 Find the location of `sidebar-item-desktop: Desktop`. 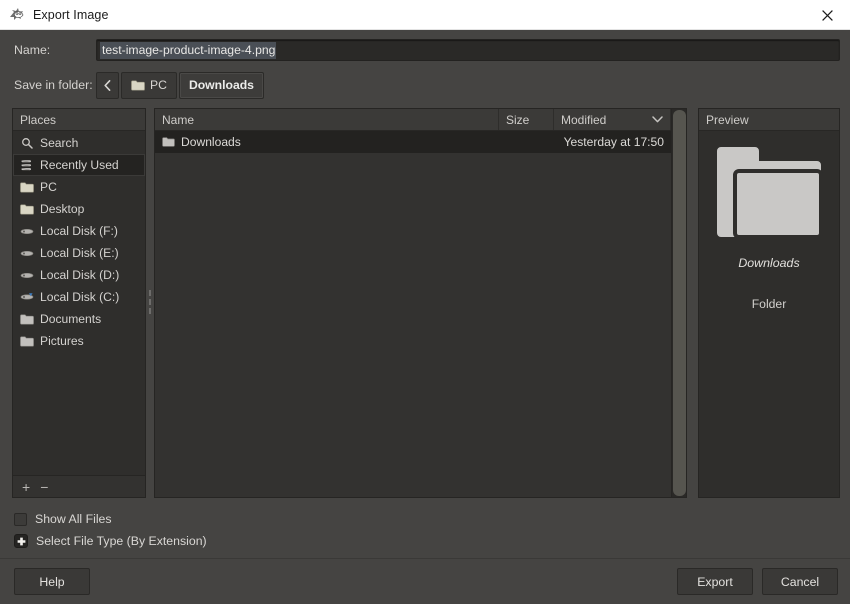

sidebar-item-desktop: Desktop is located at coordinates (79, 209).